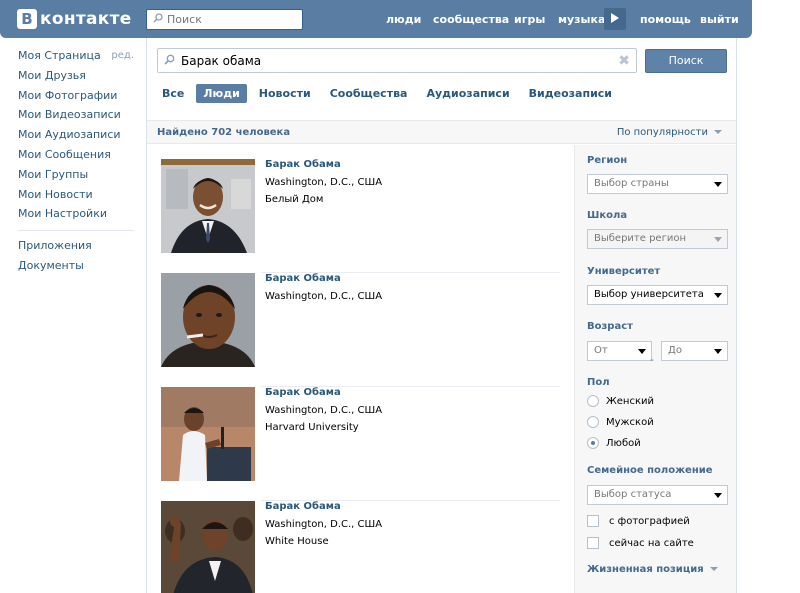 The height and width of the screenshot is (593, 800). Describe the element at coordinates (624, 61) in the screenshot. I see `clear-icon: ✖` at that location.